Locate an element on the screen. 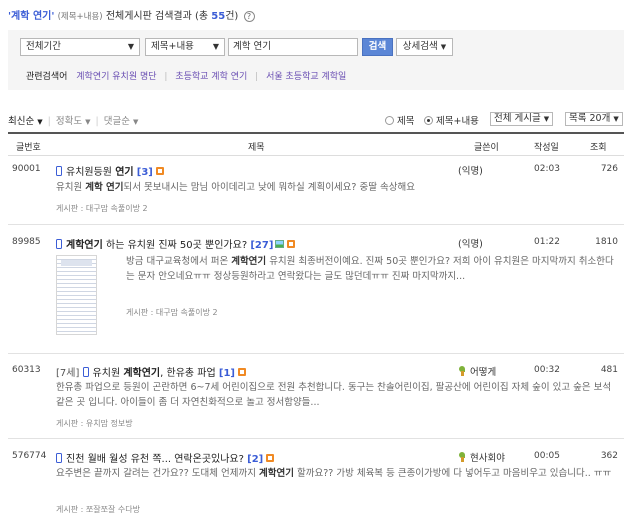 Image resolution: width=640 pixels, height=526 pixels. per-page-value: 목록 20개 is located at coordinates (590, 118).